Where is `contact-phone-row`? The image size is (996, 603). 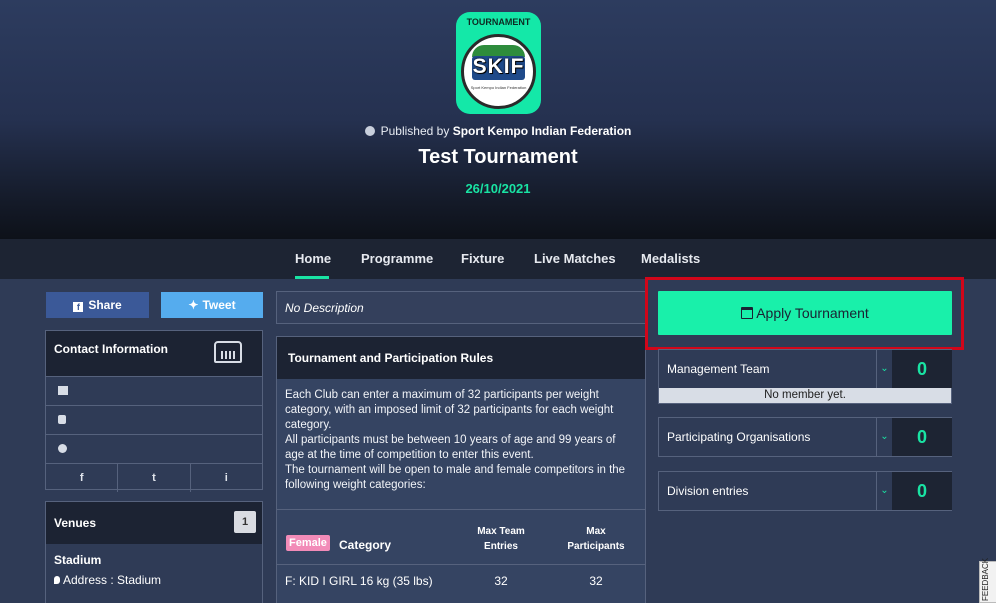 contact-phone-row is located at coordinates (154, 419).